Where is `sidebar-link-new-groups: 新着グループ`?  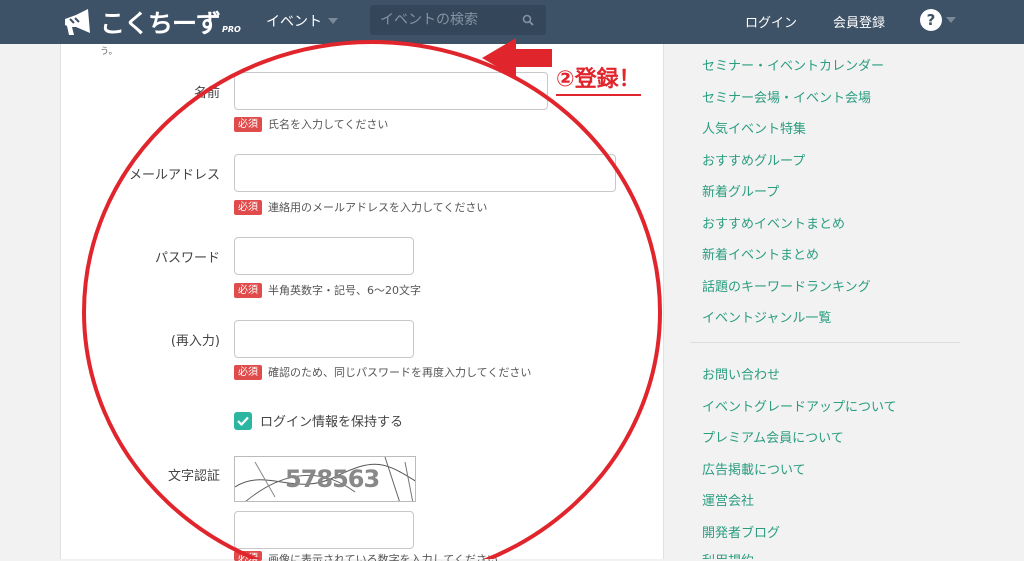
sidebar-link-new-groups: 新着グループ is located at coordinates (740, 190).